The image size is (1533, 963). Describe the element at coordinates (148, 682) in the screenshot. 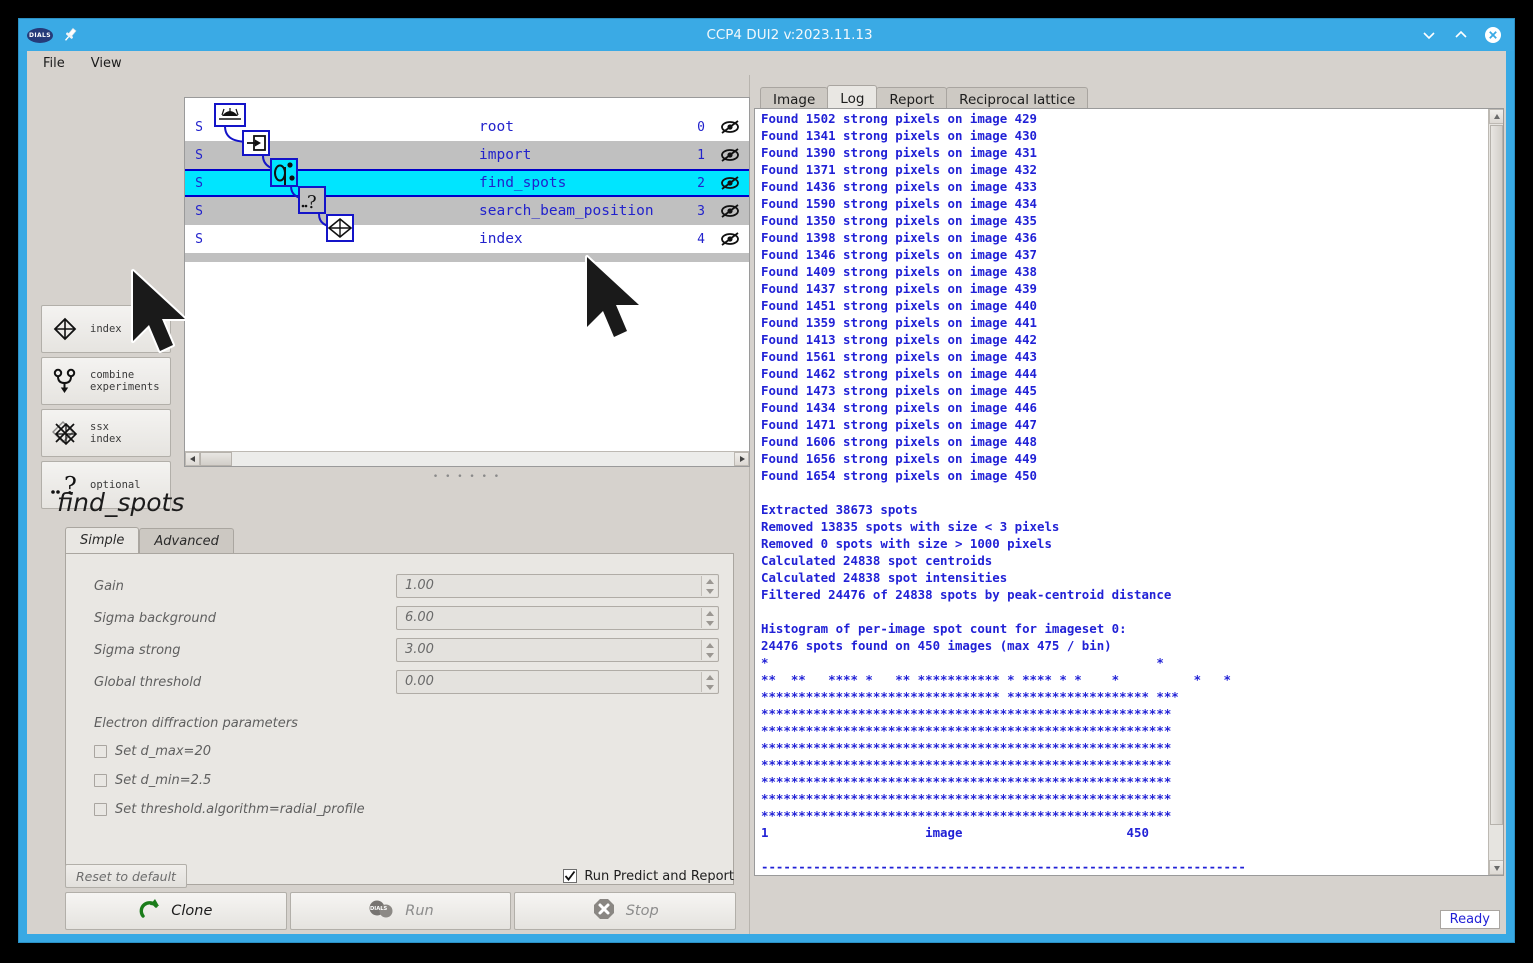

I see `global-threshold-label: Global threshold` at that location.